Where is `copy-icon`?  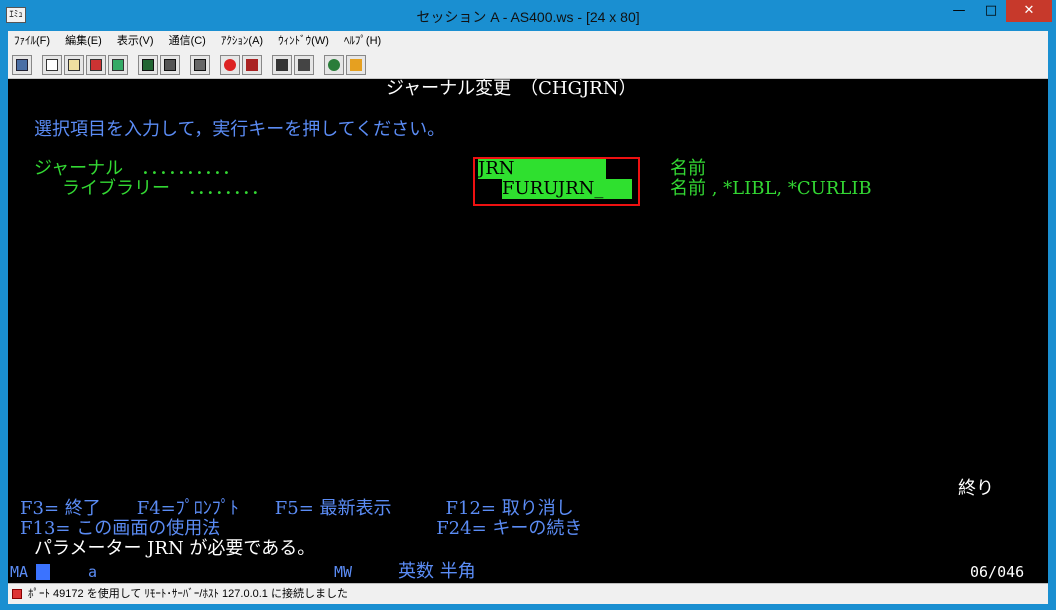
copy-icon is located at coordinates (52, 65).